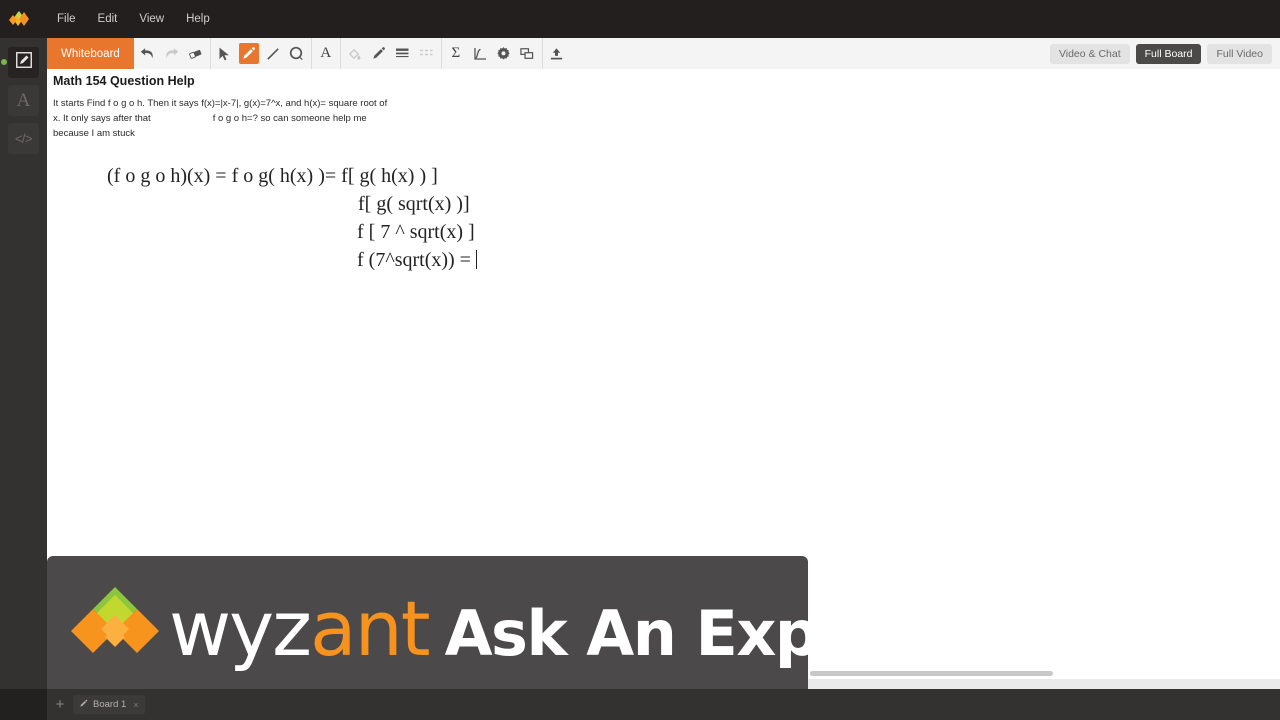 This screenshot has height=720, width=1280. Describe the element at coordinates (240, 628) in the screenshot. I see `brand-wyz: wyz` at that location.